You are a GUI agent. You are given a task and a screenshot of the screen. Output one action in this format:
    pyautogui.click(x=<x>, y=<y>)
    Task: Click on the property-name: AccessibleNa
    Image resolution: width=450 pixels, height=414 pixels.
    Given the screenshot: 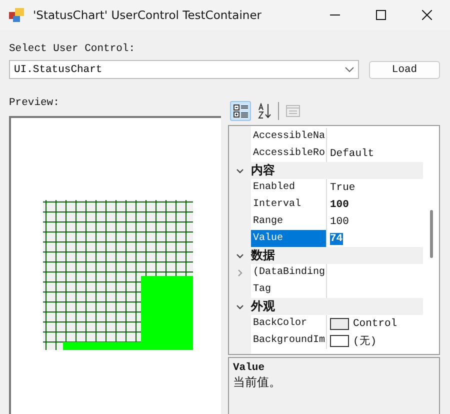 What is the action you would take?
    pyautogui.click(x=289, y=136)
    